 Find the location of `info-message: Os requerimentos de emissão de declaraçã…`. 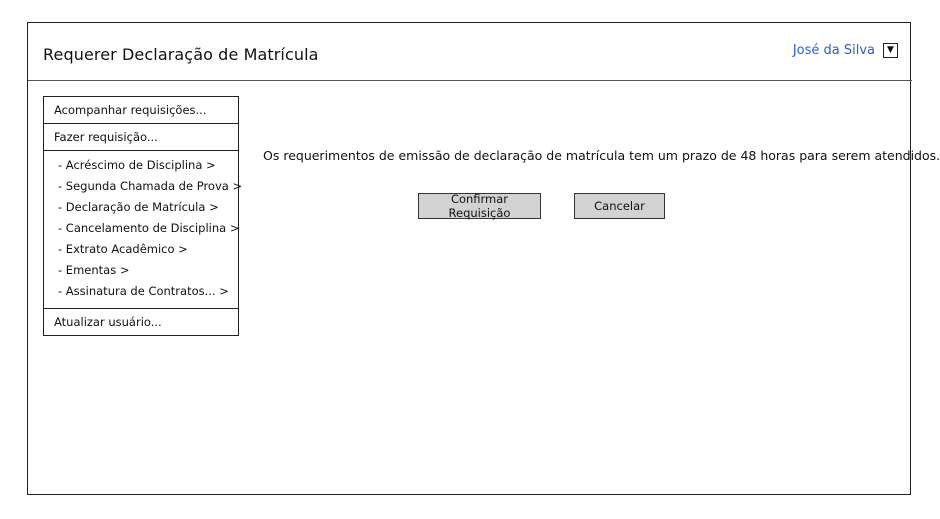

info-message: Os requerimentos de emissão de declaraçã… is located at coordinates (601, 155).